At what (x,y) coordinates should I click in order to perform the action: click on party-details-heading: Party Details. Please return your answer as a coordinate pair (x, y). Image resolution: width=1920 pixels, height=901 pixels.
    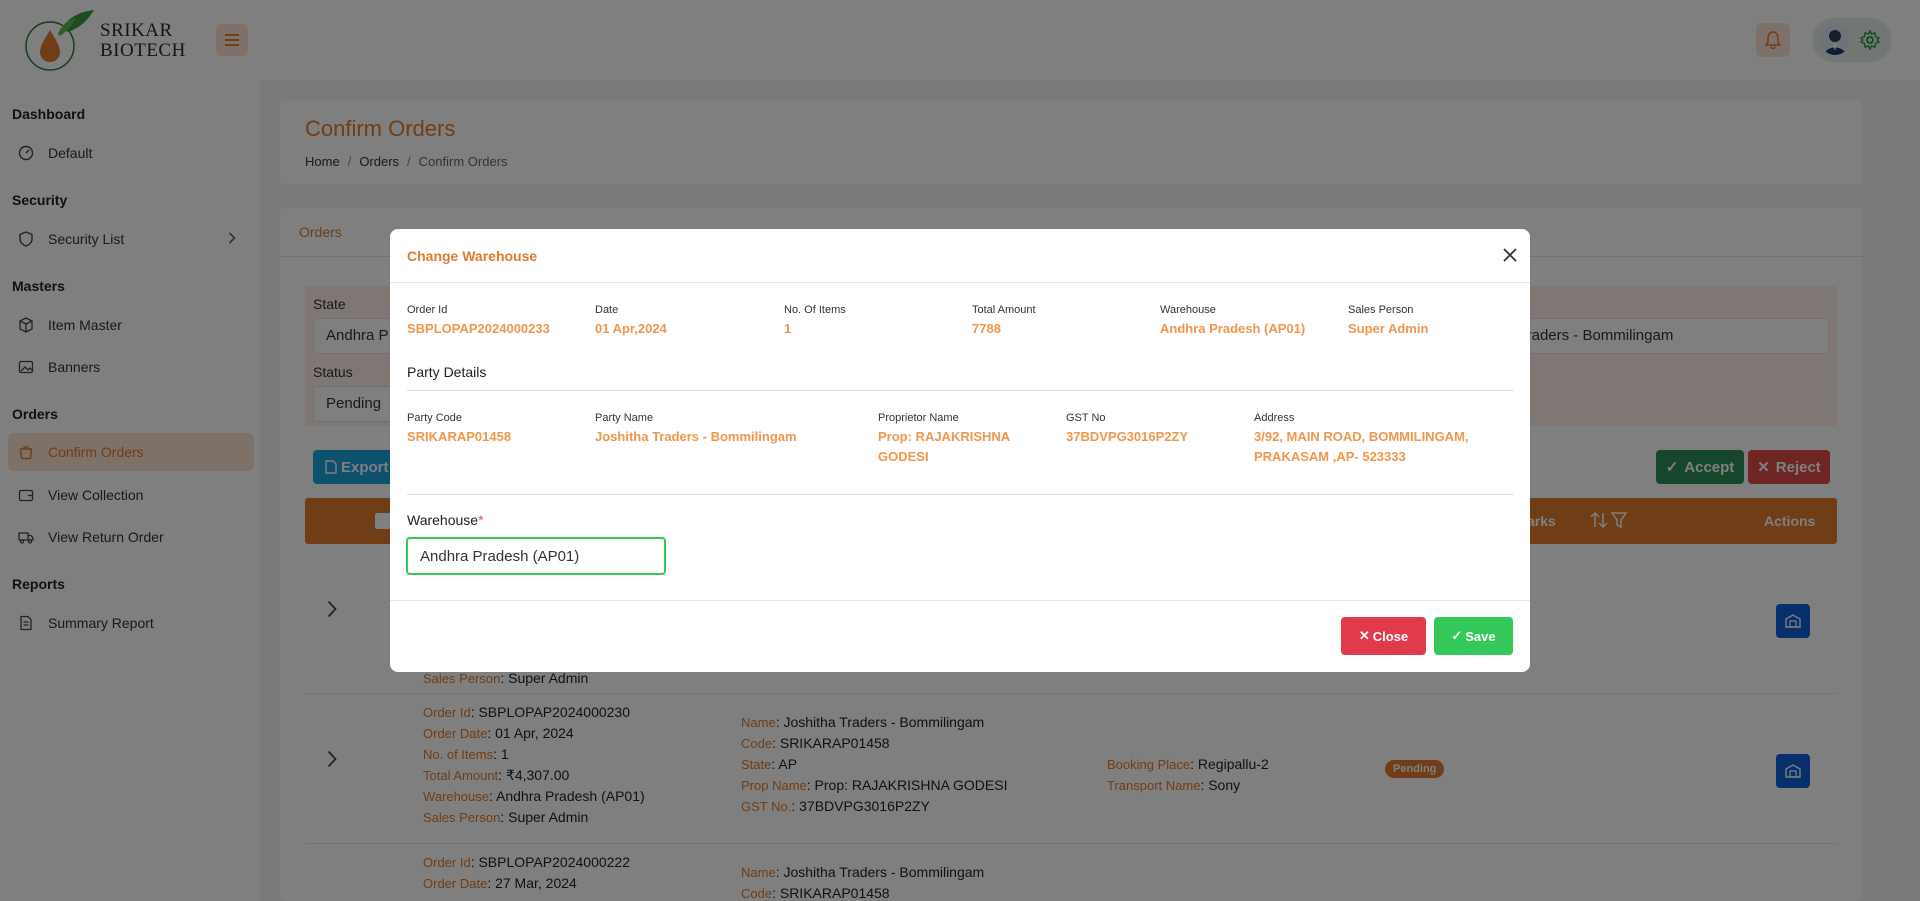
    Looking at the image, I should click on (447, 372).